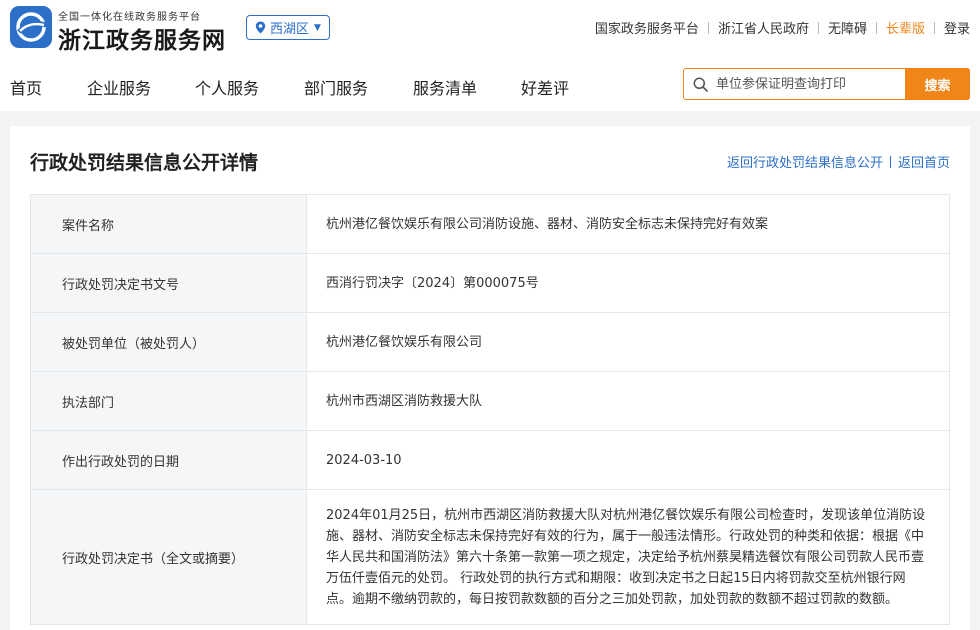 The image size is (980, 630). Describe the element at coordinates (317, 27) in the screenshot. I see `caret-down-icon: ▼` at that location.